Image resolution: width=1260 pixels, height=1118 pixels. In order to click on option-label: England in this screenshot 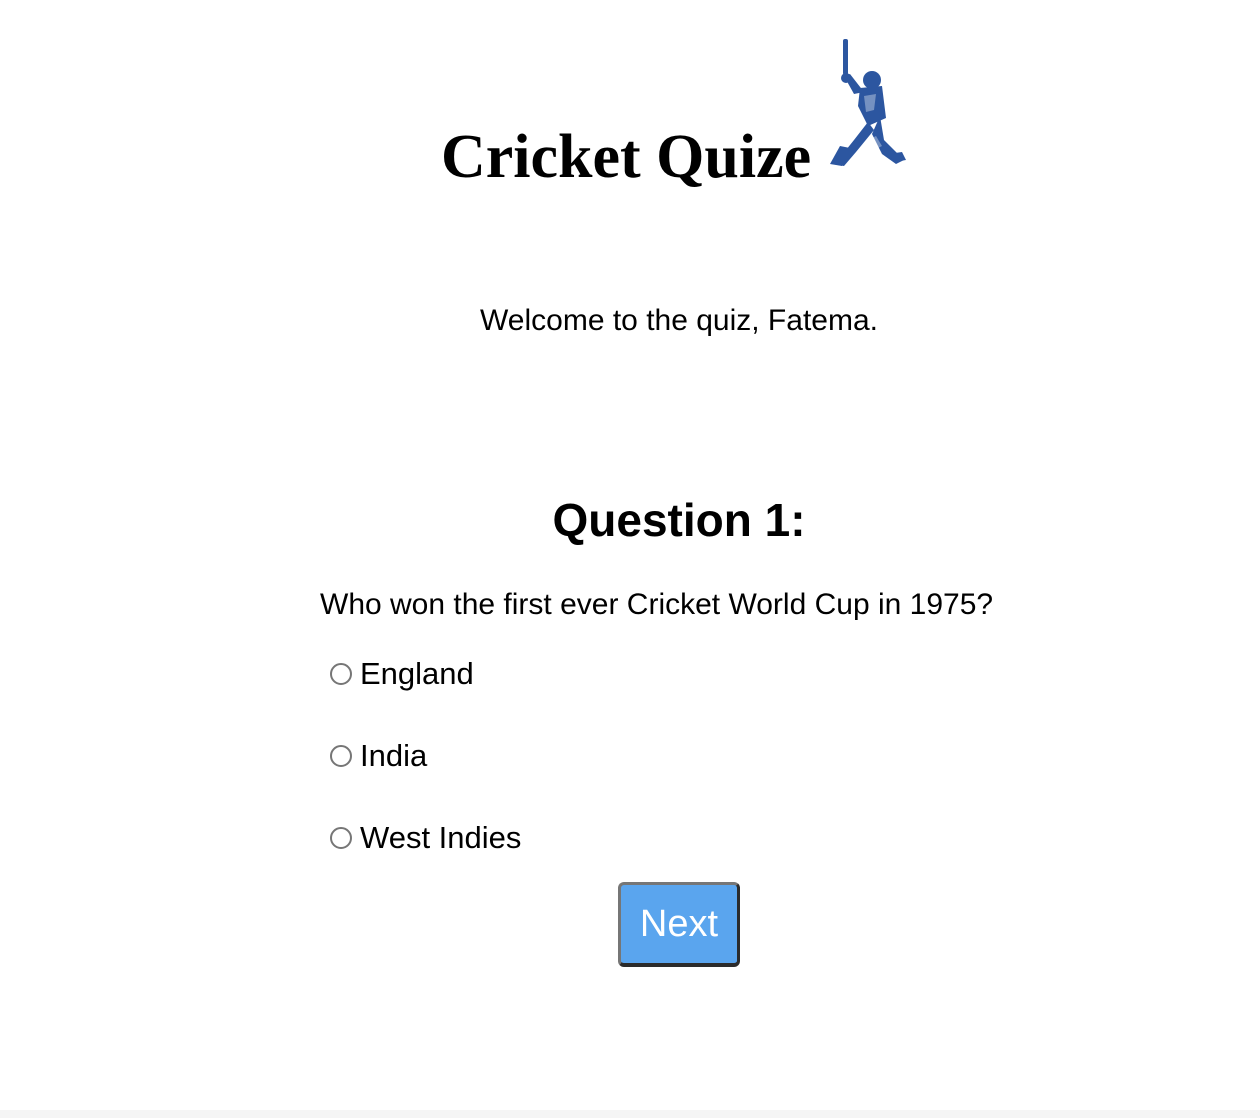, I will do `click(417, 673)`.